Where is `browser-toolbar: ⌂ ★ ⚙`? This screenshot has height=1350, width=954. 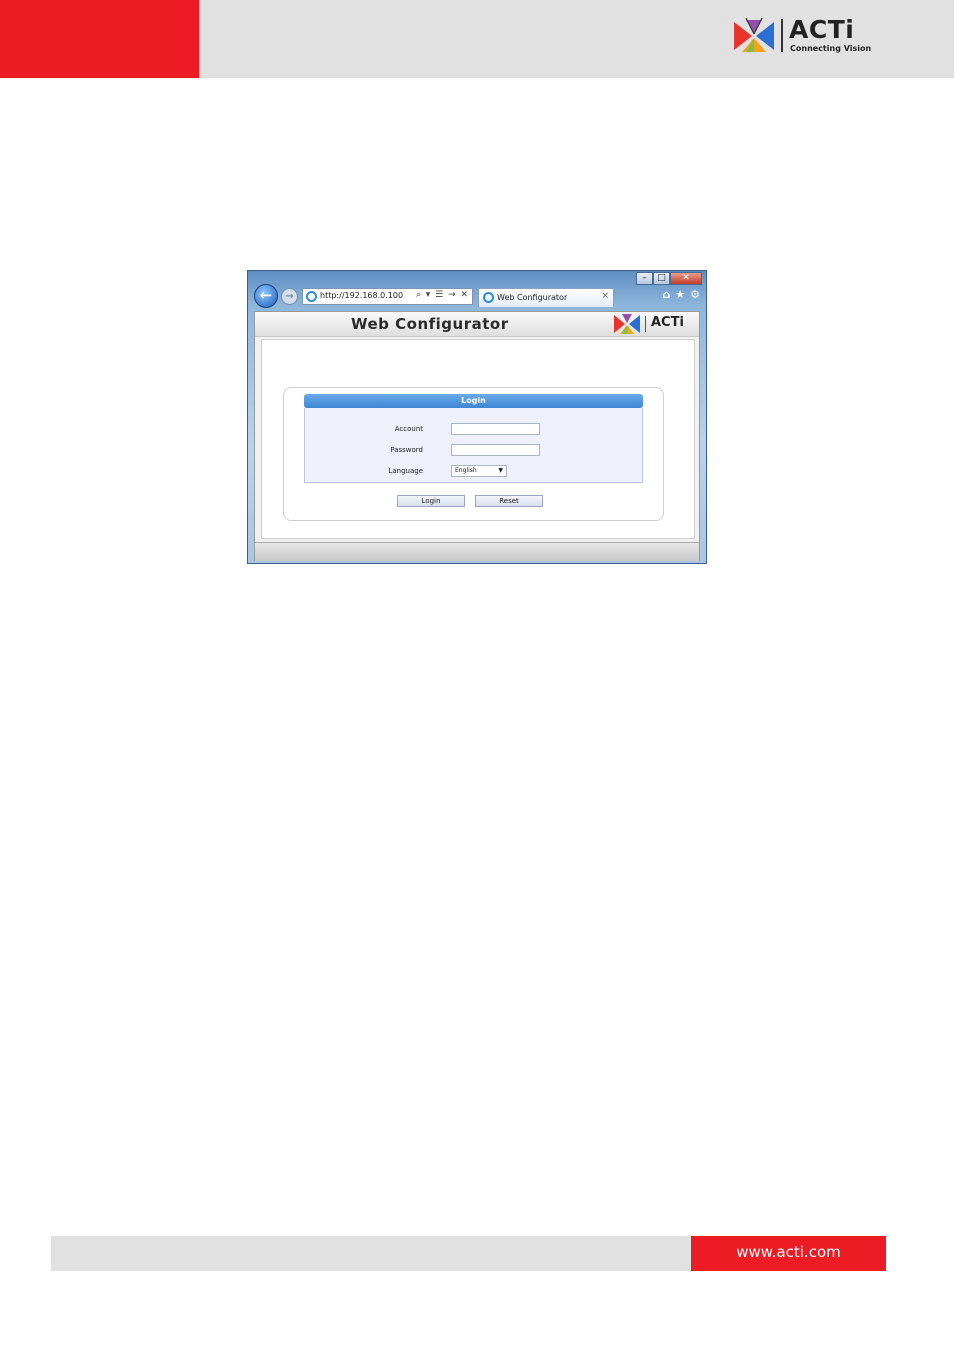 browser-toolbar: ⌂ ★ ⚙ is located at coordinates (681, 295).